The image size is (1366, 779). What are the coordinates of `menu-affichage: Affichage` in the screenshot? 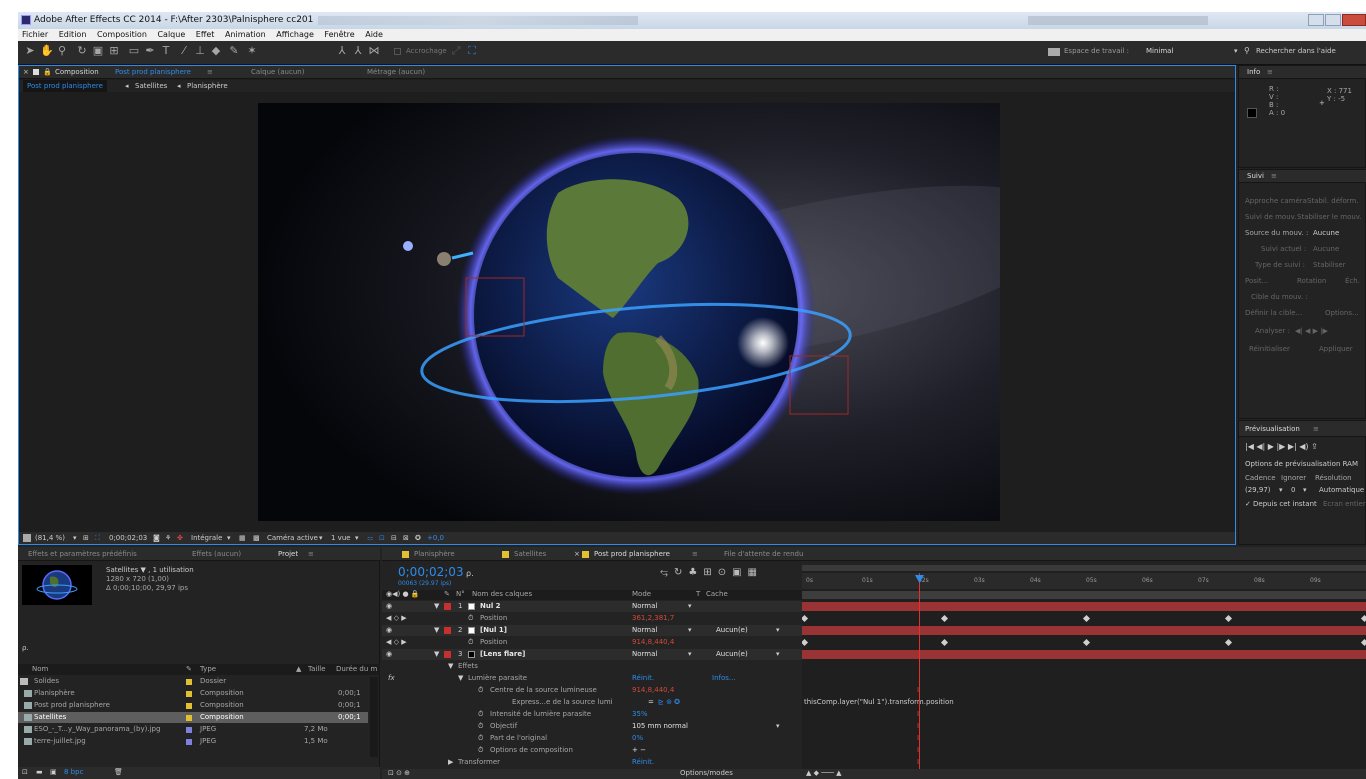 It's located at (295, 34).